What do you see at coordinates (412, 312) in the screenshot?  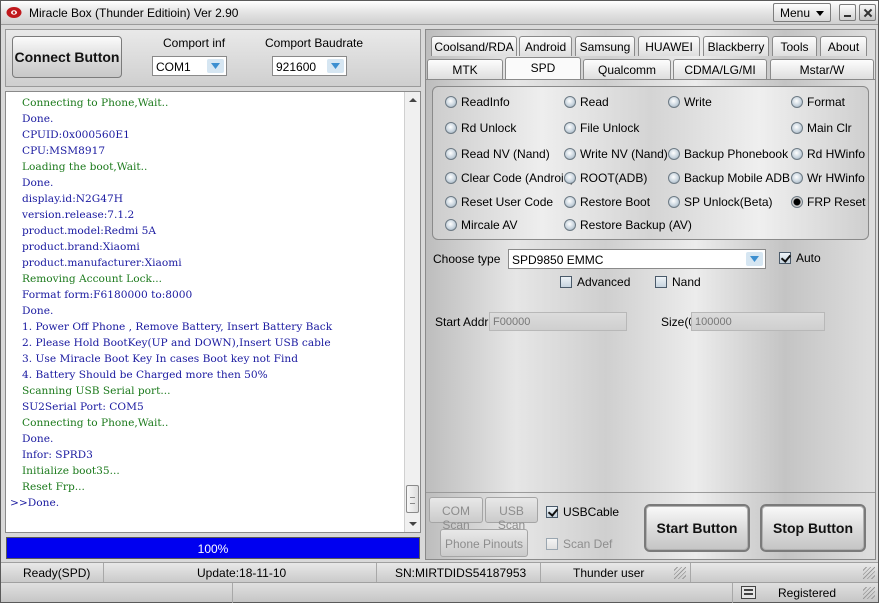 I see `log-scrollbar` at bounding box center [412, 312].